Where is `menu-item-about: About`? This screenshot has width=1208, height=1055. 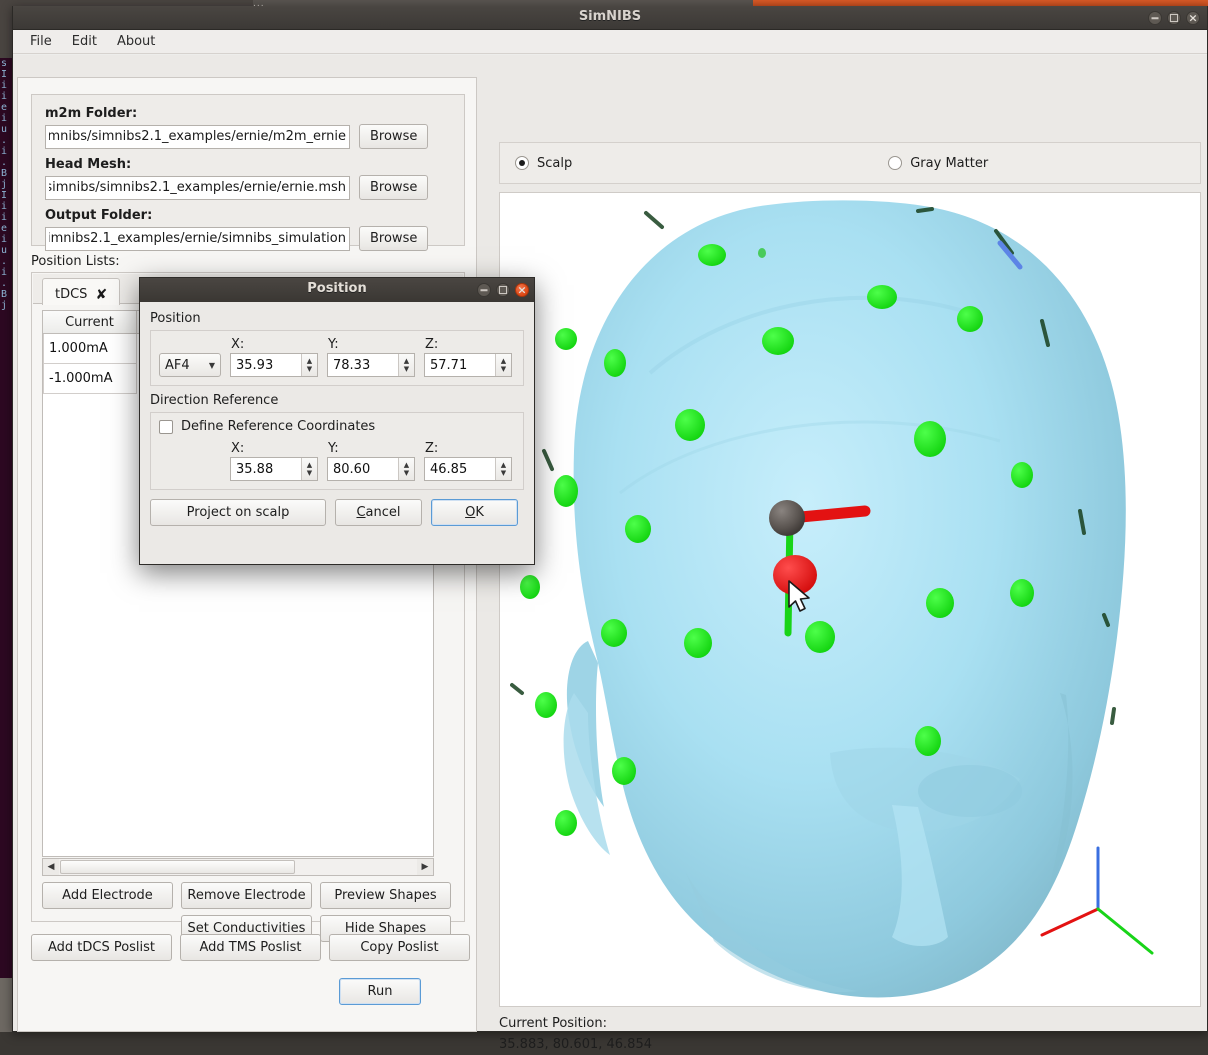
menu-item-about: About is located at coordinates (136, 41).